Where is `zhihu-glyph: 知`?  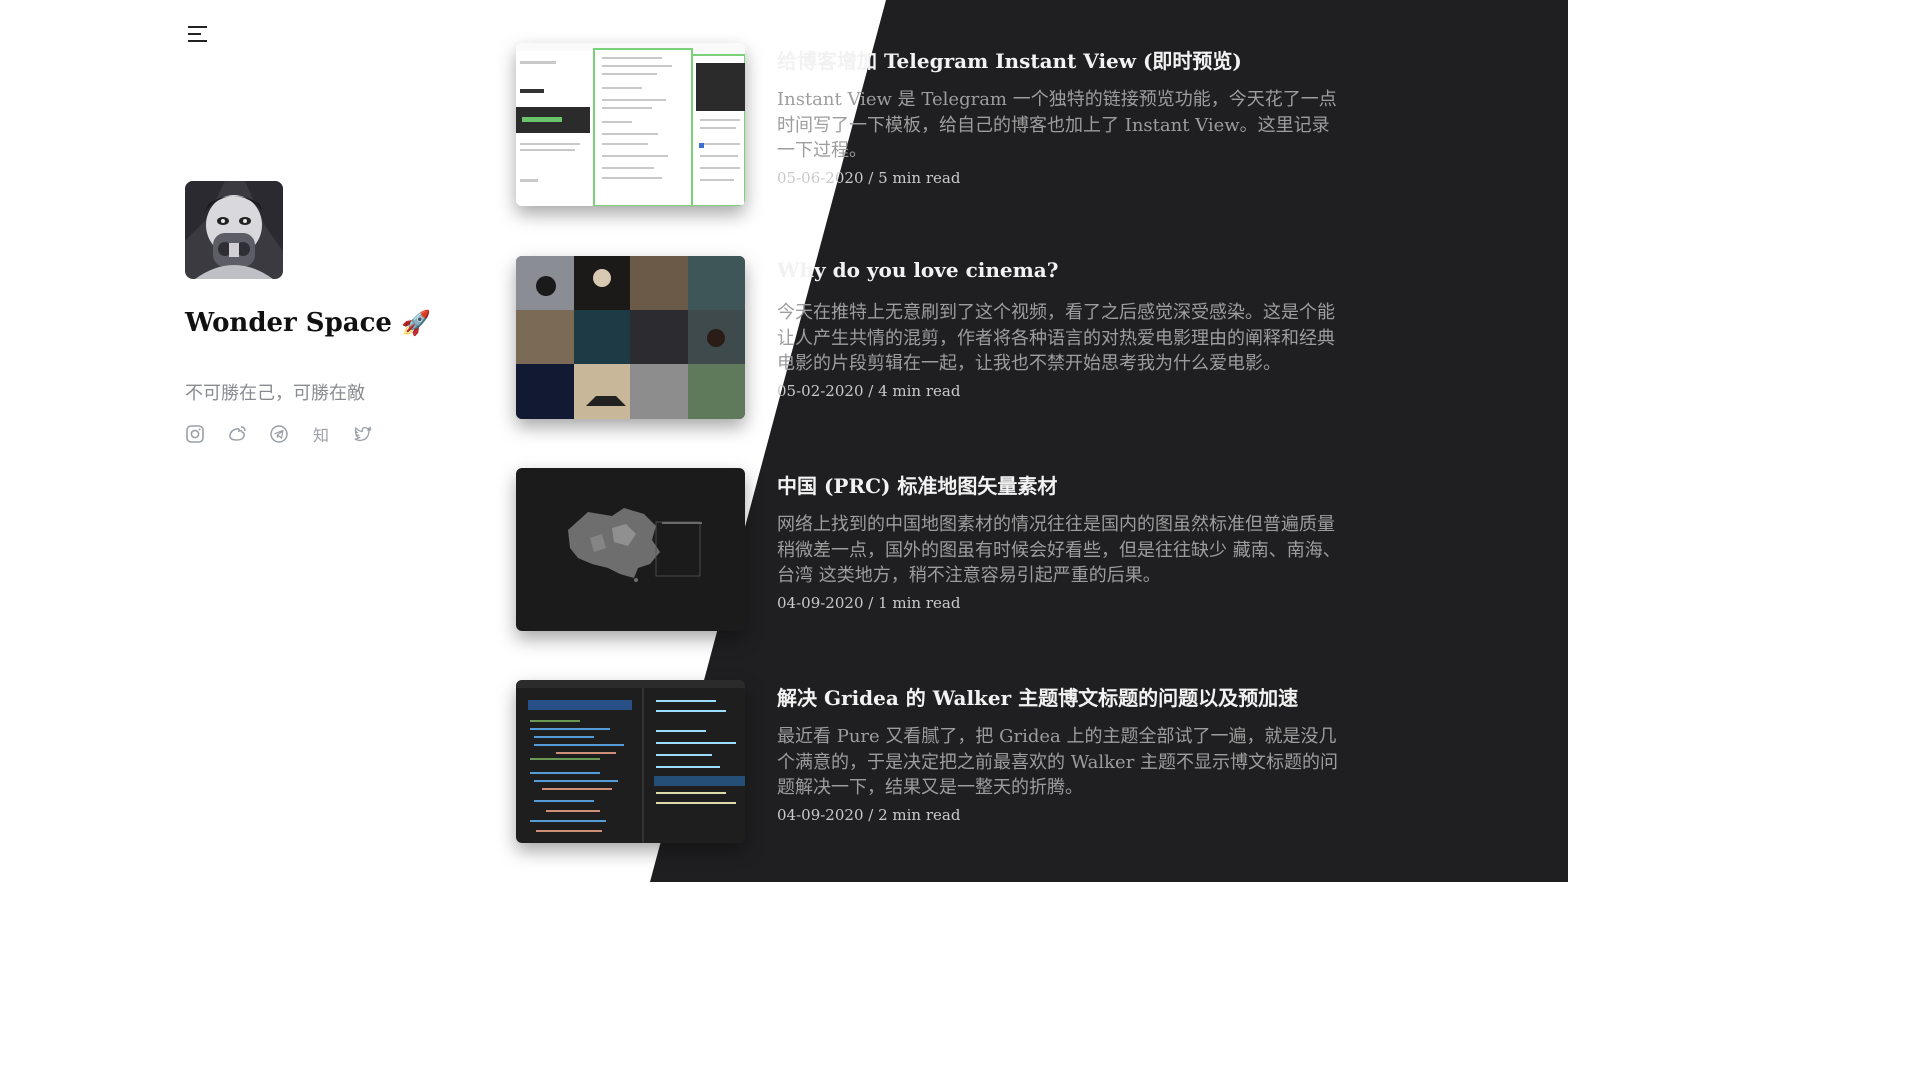 zhihu-glyph: 知 is located at coordinates (320, 435).